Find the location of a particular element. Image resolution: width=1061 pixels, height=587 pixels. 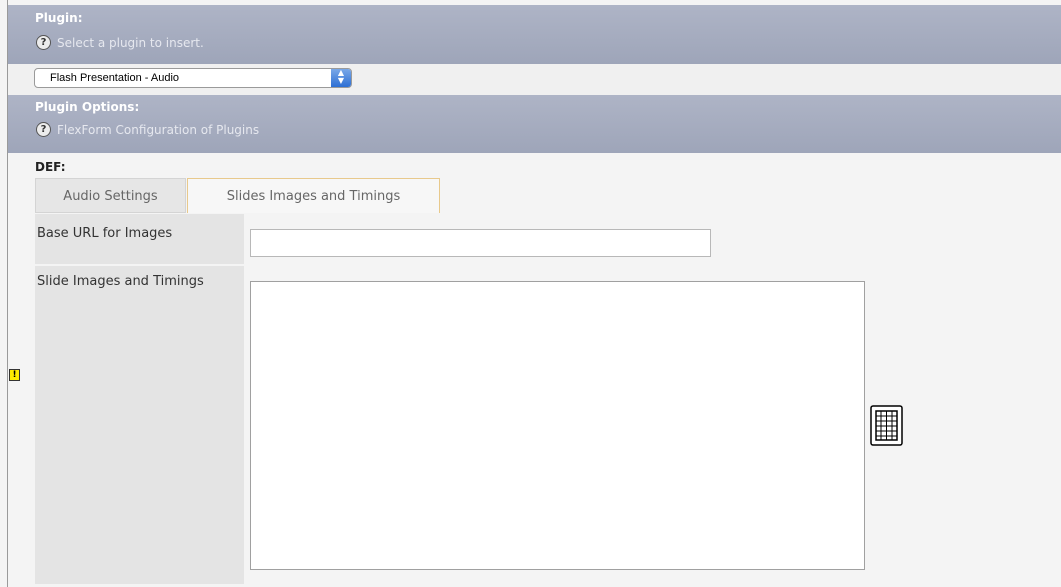

plugin-header: Plugin: ? Select a plugin to insert. is located at coordinates (534, 34).